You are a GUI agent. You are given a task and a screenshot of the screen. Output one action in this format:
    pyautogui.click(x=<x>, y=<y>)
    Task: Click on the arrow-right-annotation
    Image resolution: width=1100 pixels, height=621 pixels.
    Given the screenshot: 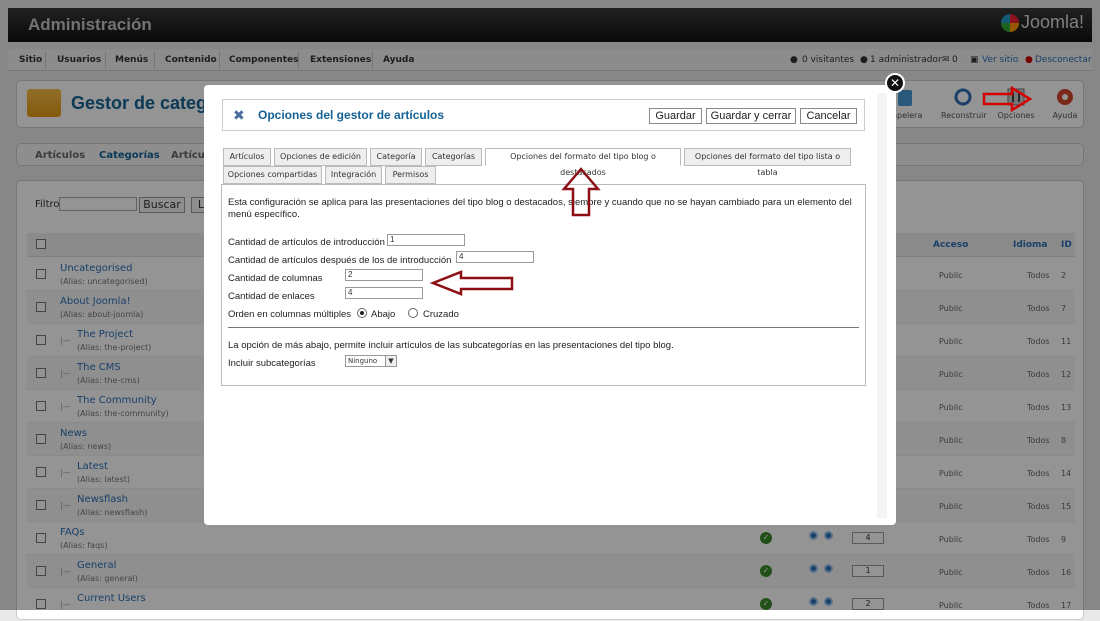 What is the action you would take?
    pyautogui.click(x=1007, y=99)
    